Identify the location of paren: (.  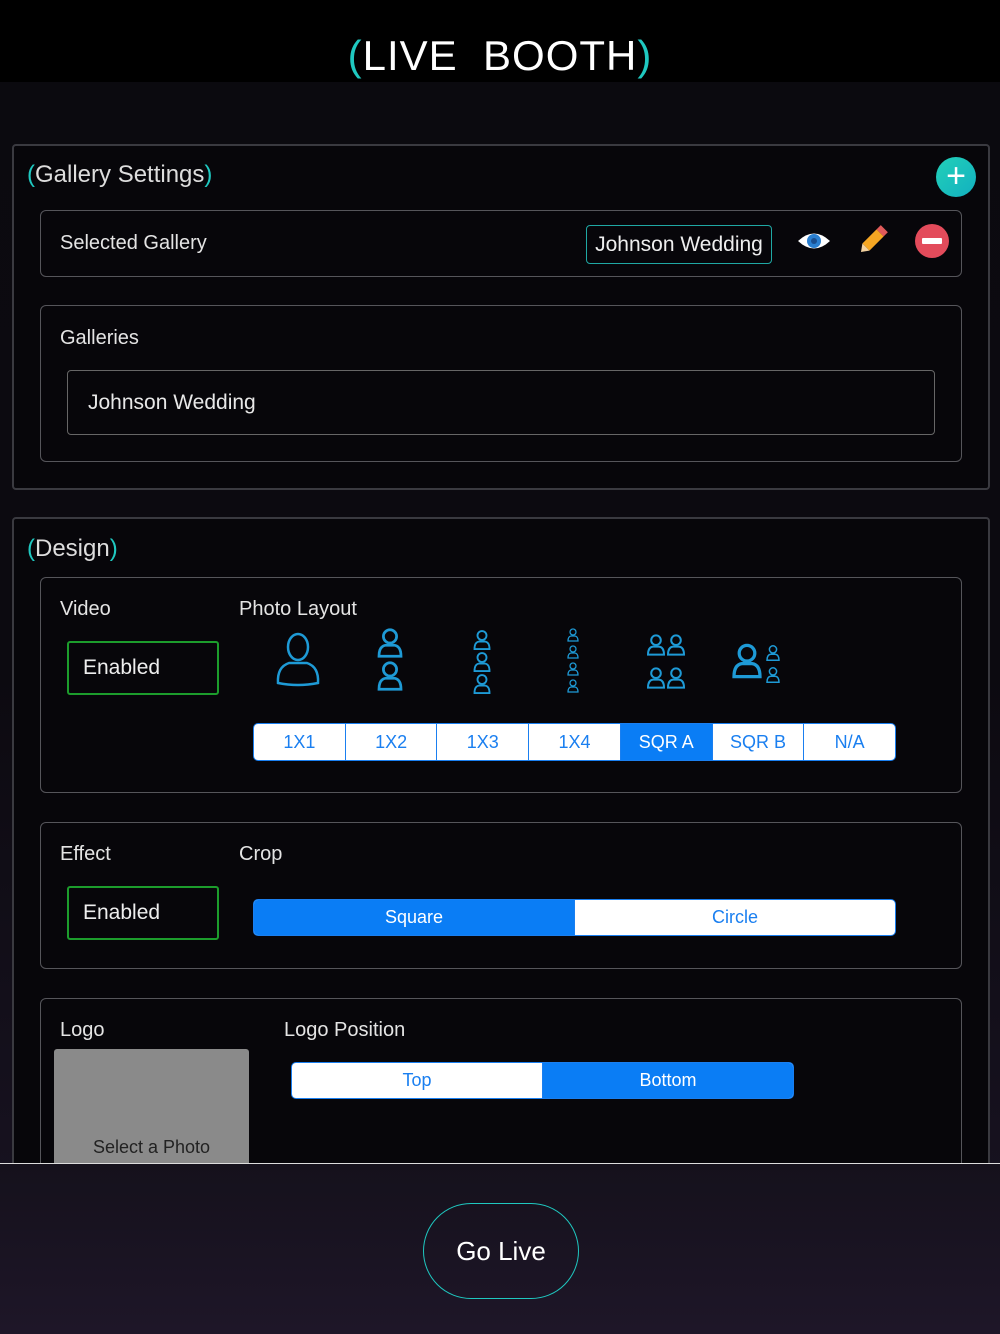
(355, 55).